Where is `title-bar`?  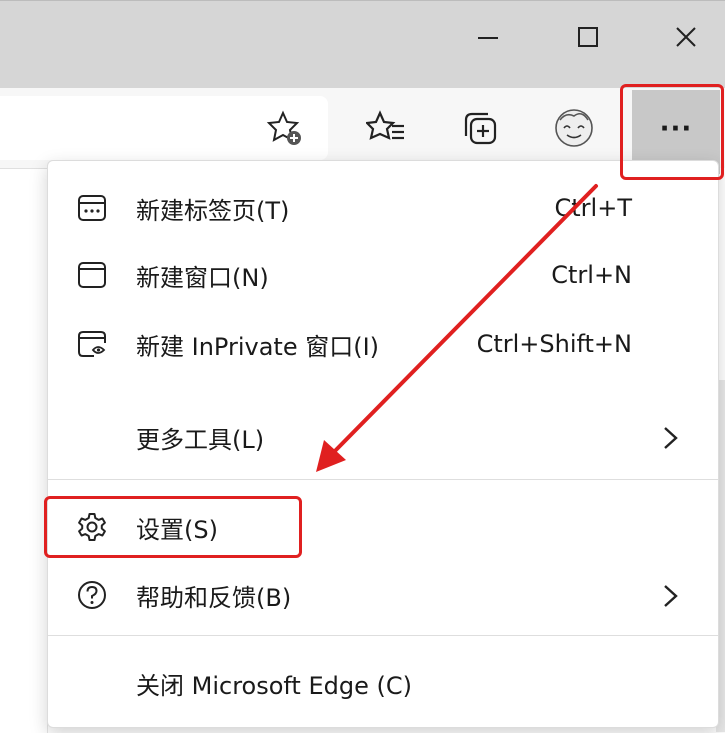 title-bar is located at coordinates (362, 44).